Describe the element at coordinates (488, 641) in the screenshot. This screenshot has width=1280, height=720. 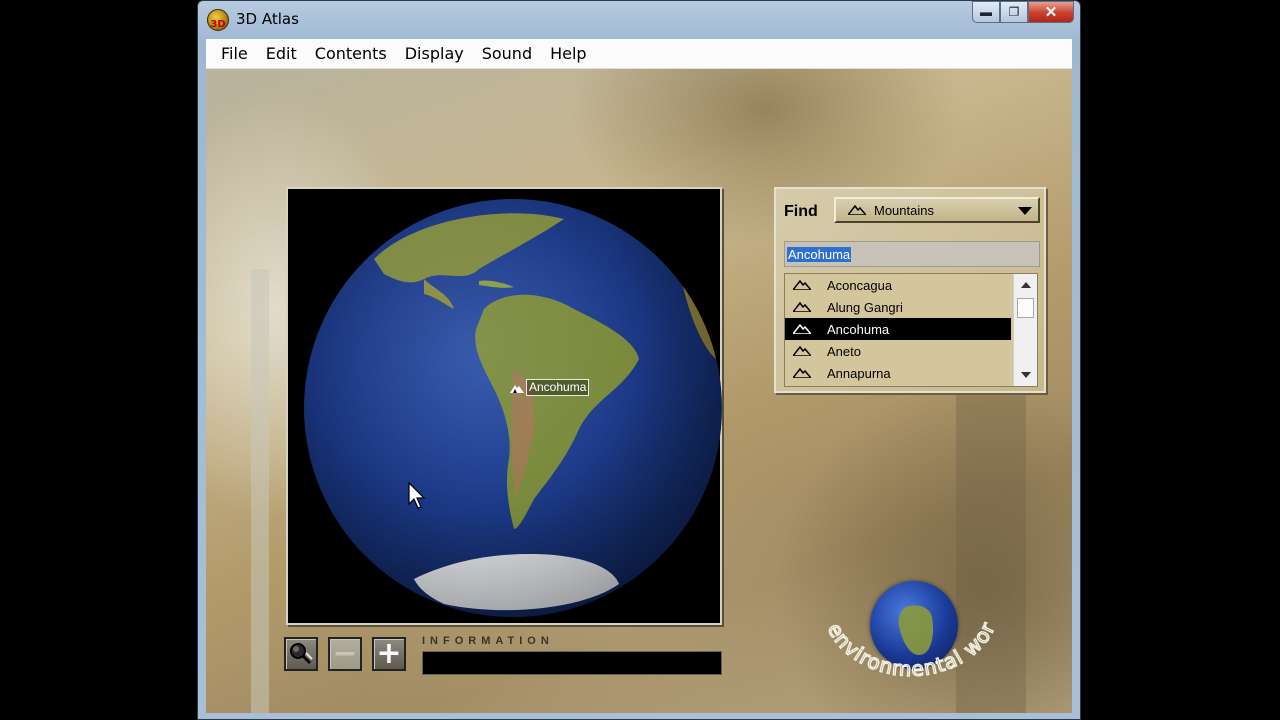
I see `information-label: INFORMATION` at that location.